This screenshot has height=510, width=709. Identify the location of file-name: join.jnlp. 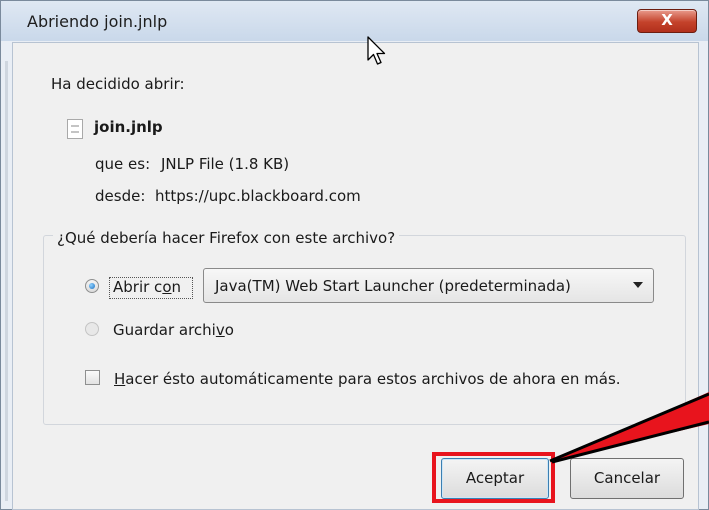
(128, 127).